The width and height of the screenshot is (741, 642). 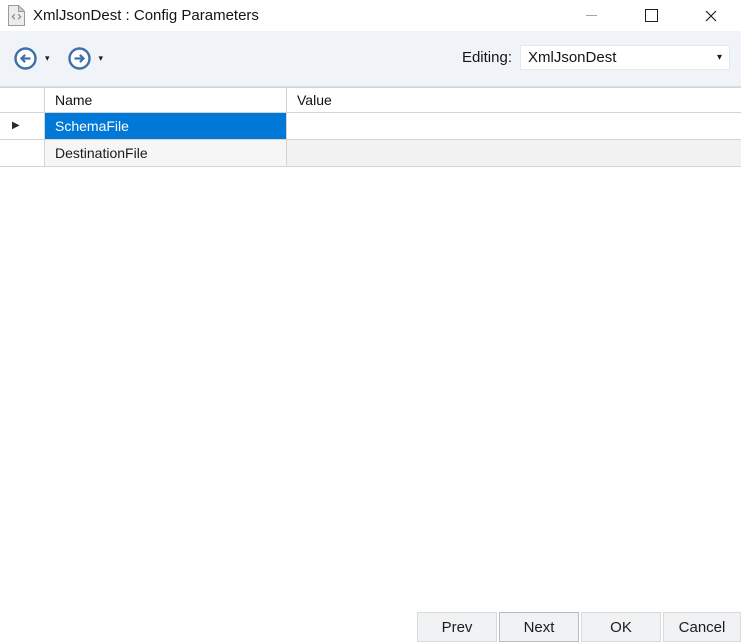 What do you see at coordinates (146, 15) in the screenshot?
I see `window-title: XmlJsonDest : Config Parameters` at bounding box center [146, 15].